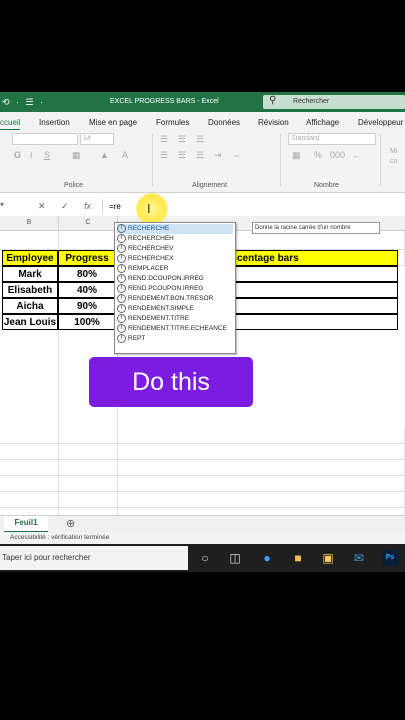 This screenshot has height=720, width=405. What do you see at coordinates (164, 139) in the screenshot?
I see `align-top-icon: ☰` at bounding box center [164, 139].